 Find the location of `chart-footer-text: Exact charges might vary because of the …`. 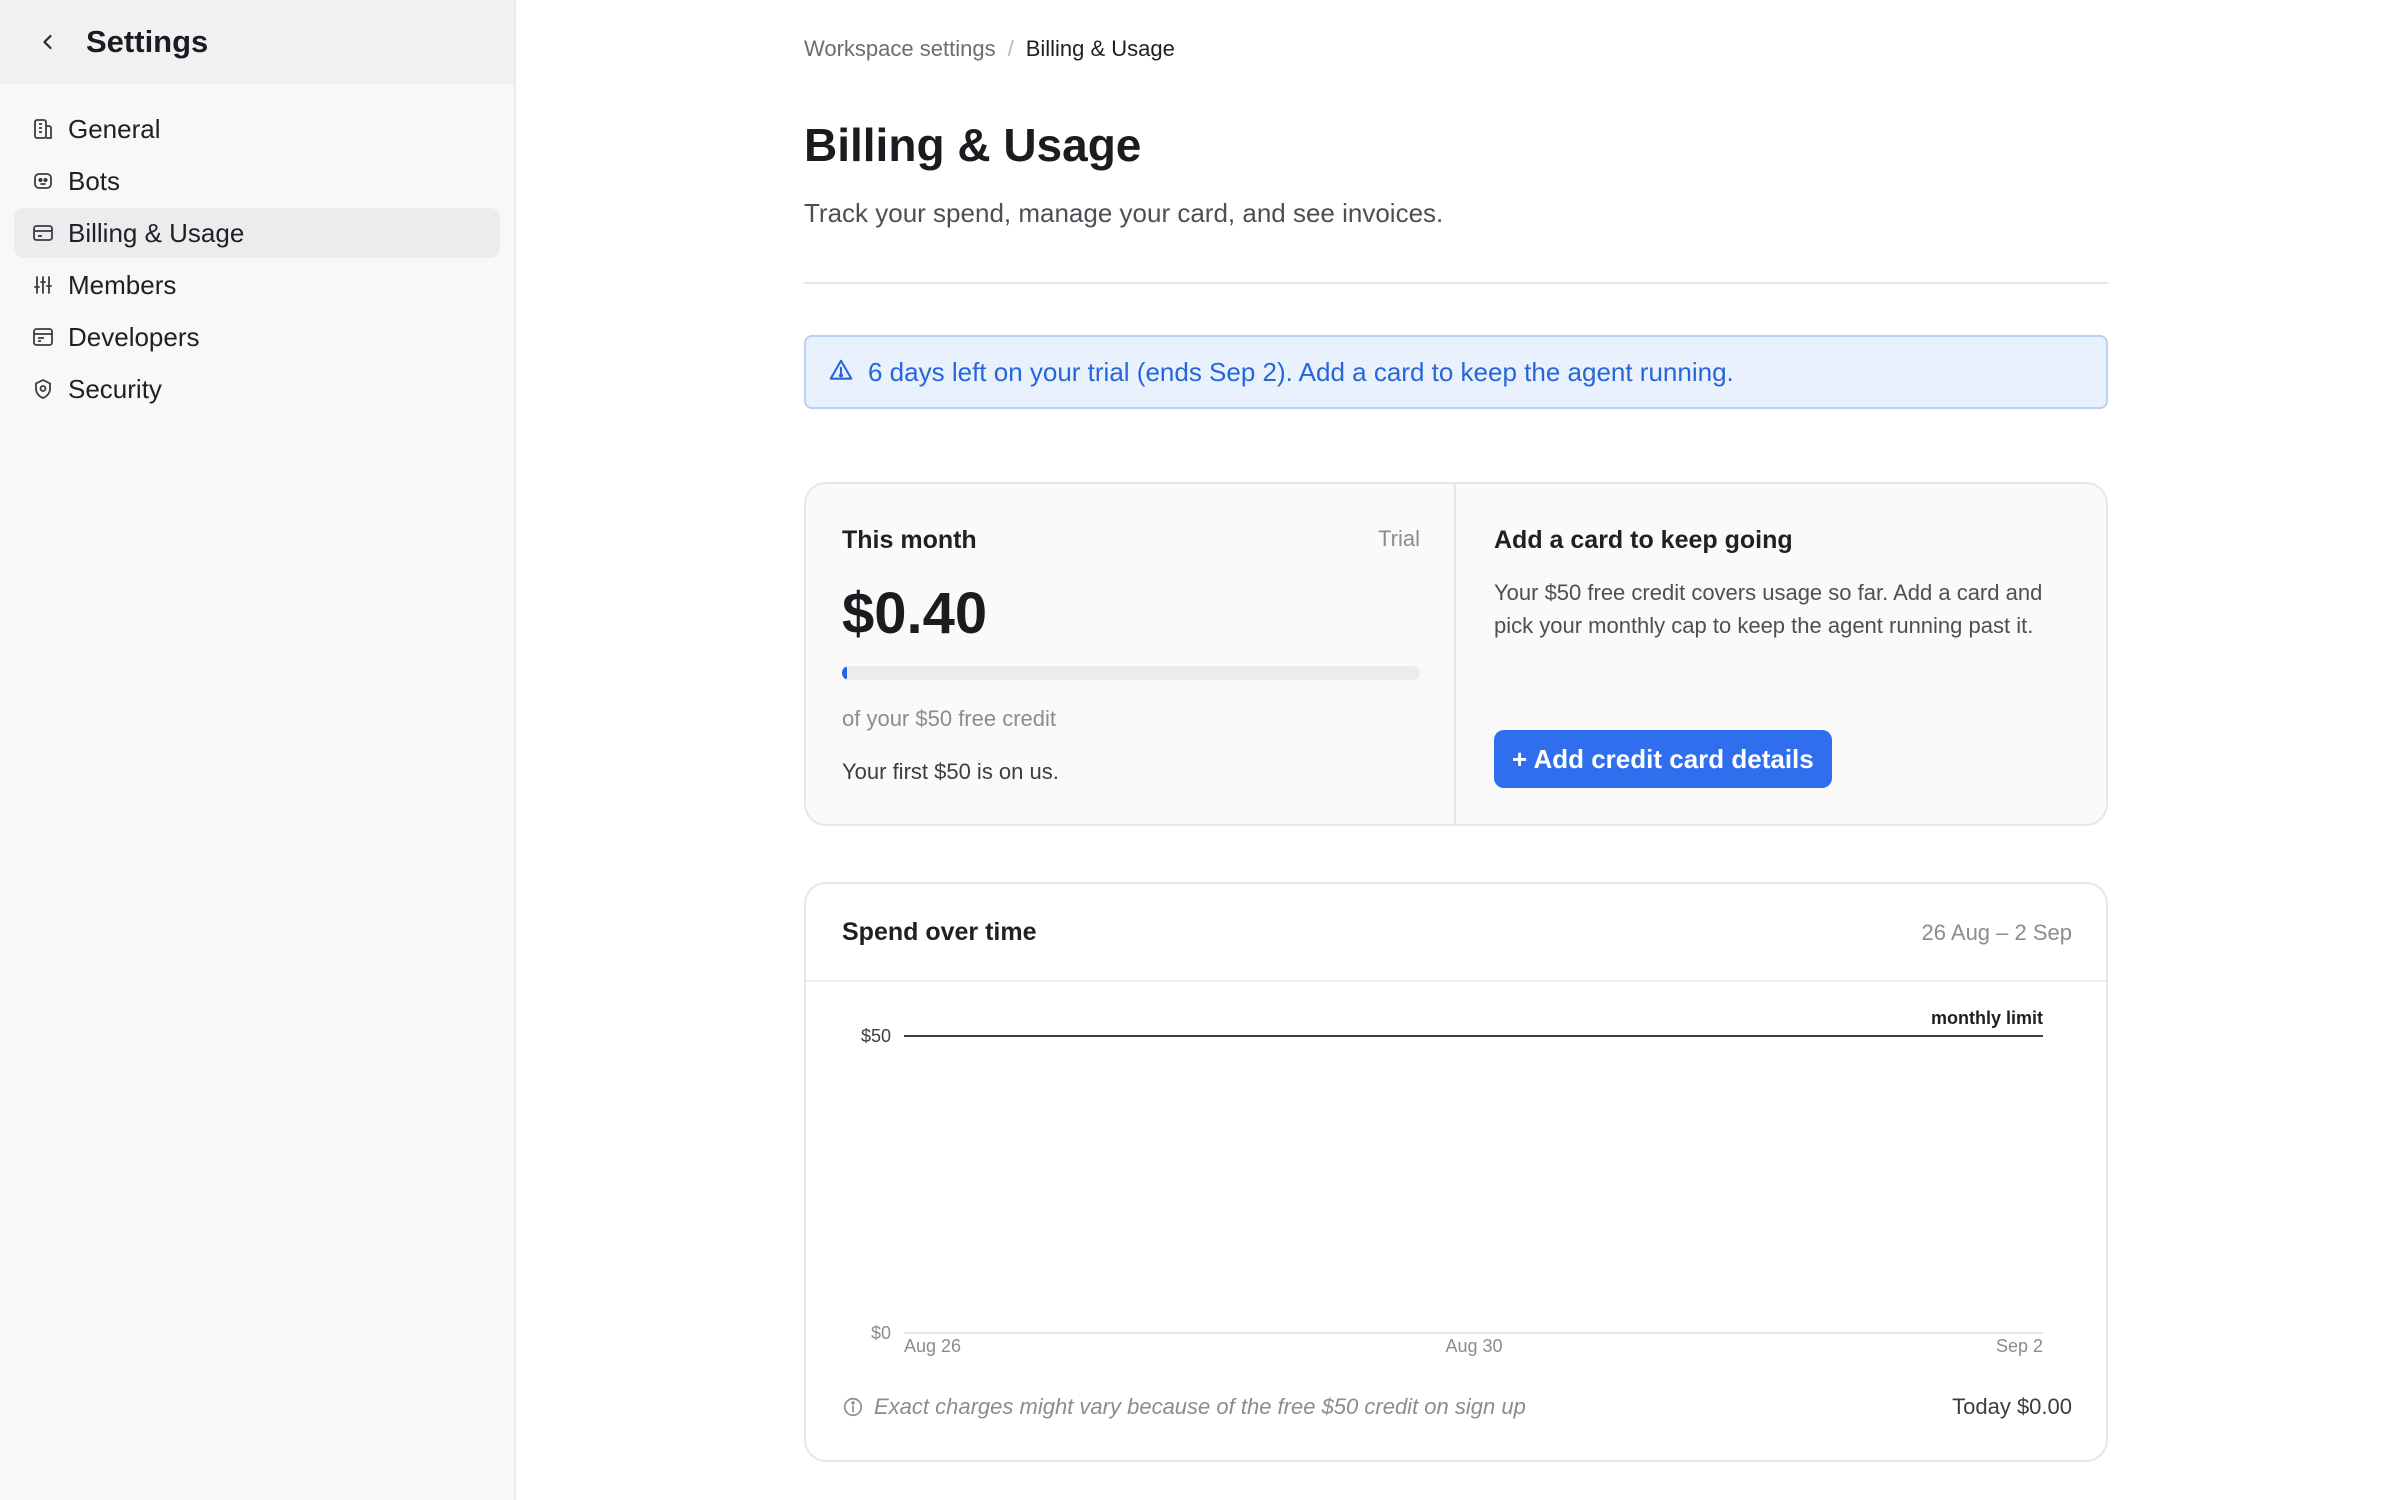

chart-footer-text: Exact charges might vary because of the … is located at coordinates (1200, 1406).